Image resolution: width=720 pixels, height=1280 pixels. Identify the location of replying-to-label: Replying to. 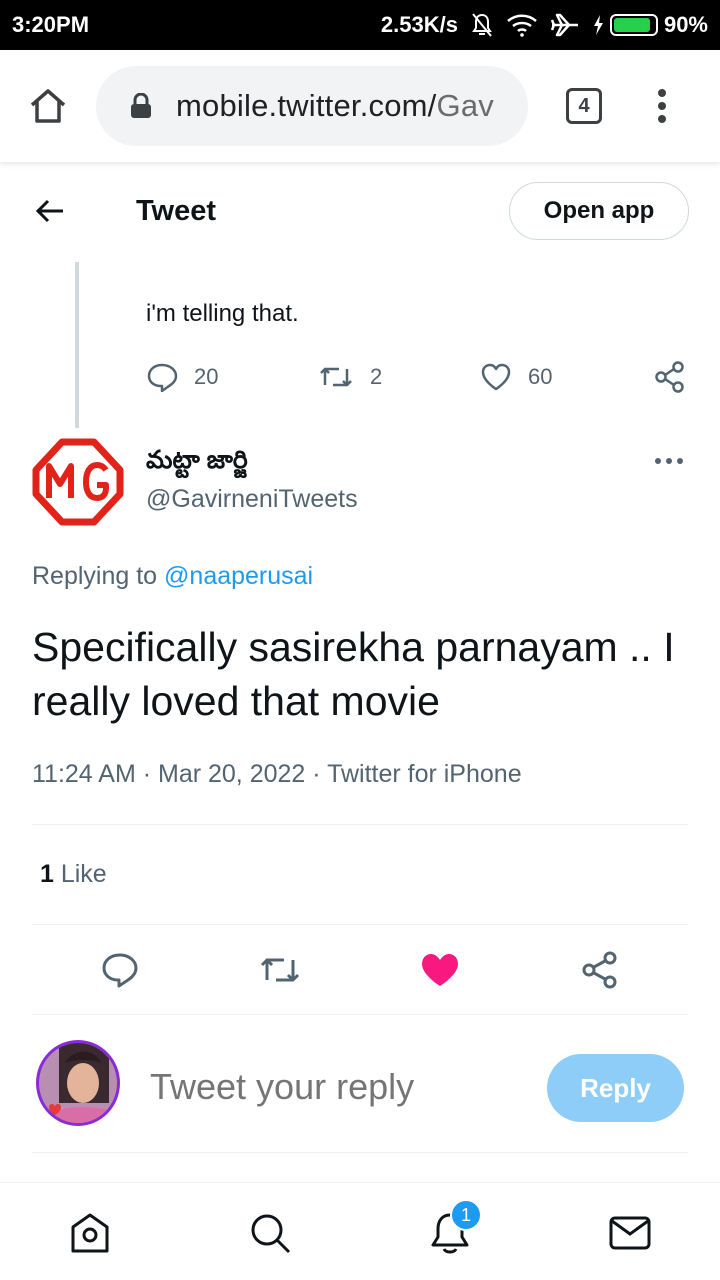
(98, 576).